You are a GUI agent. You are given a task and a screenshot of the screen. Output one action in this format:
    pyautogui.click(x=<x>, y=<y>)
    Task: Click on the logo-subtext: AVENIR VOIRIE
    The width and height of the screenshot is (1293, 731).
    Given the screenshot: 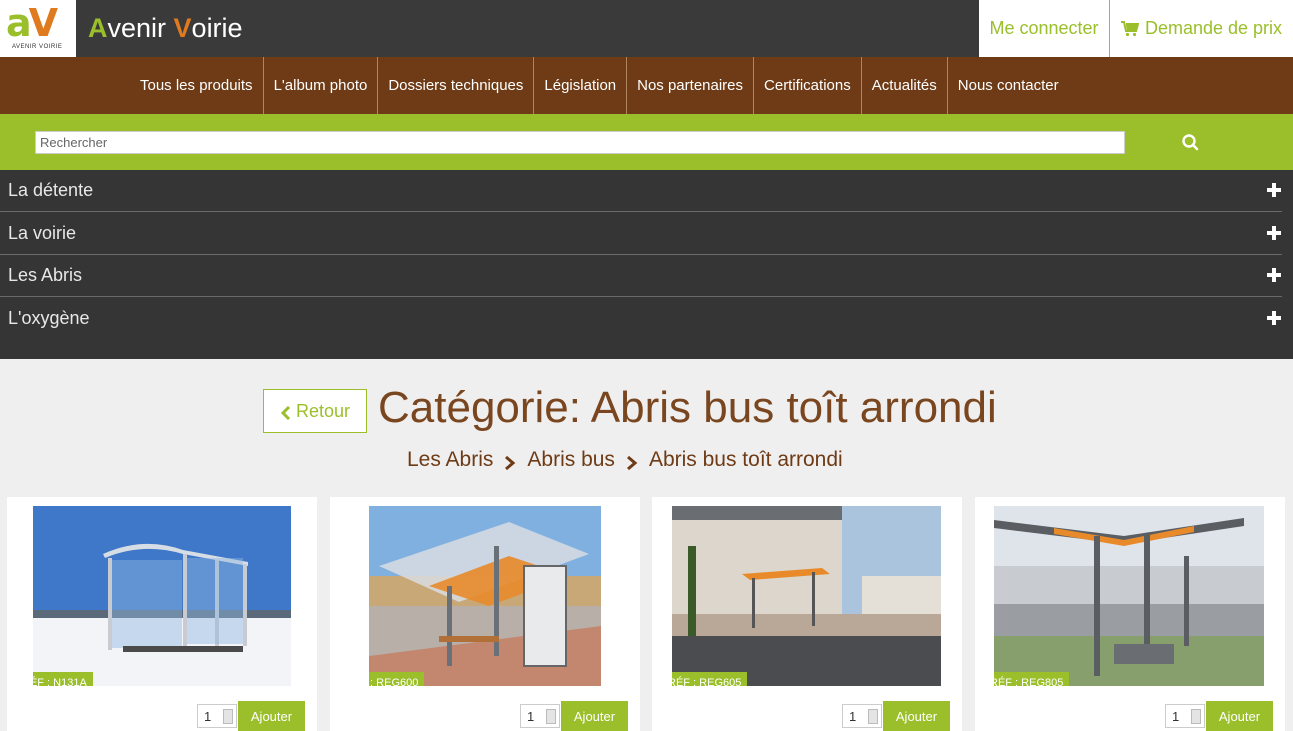 What is the action you would take?
    pyautogui.click(x=37, y=47)
    